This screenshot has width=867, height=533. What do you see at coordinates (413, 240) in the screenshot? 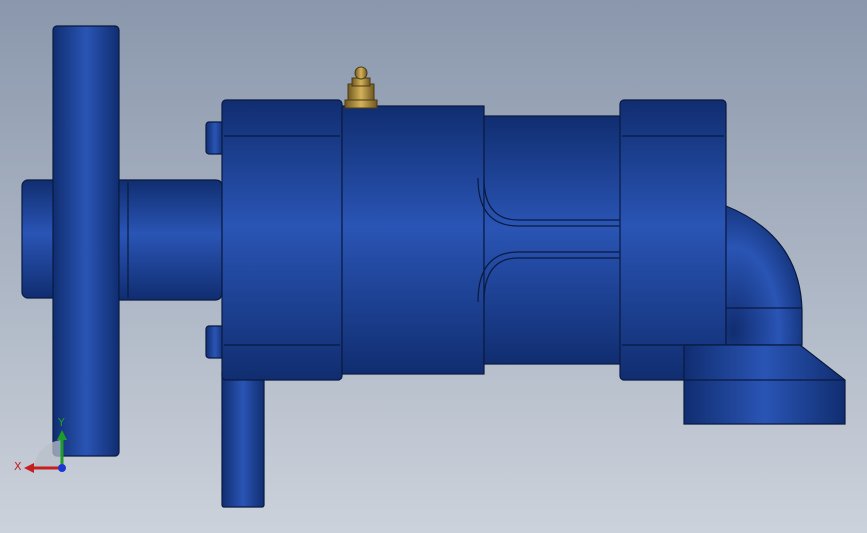
I see `main-cylinder` at bounding box center [413, 240].